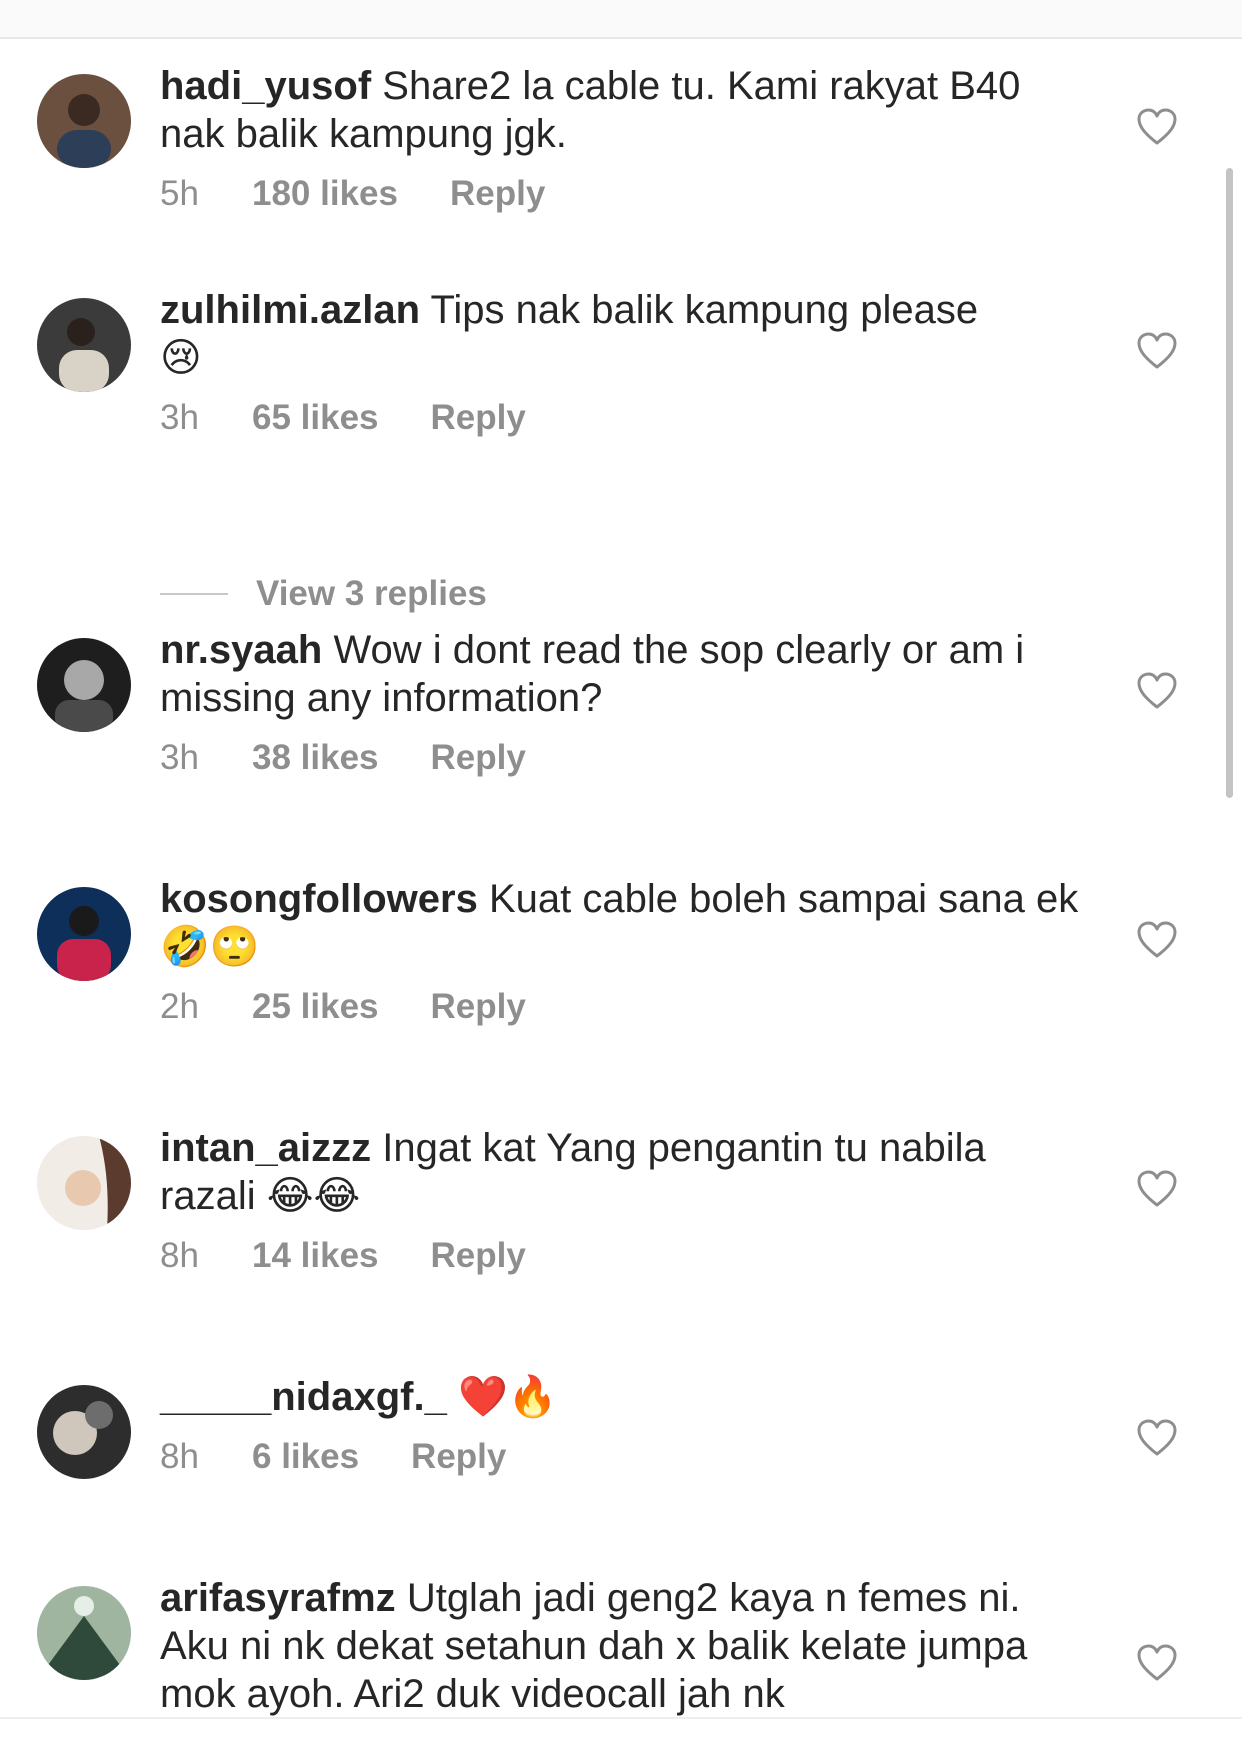 This screenshot has height=1751, width=1242. I want to click on comment-body: Kuat cable boleh sampai sana ek, so click(783, 899).